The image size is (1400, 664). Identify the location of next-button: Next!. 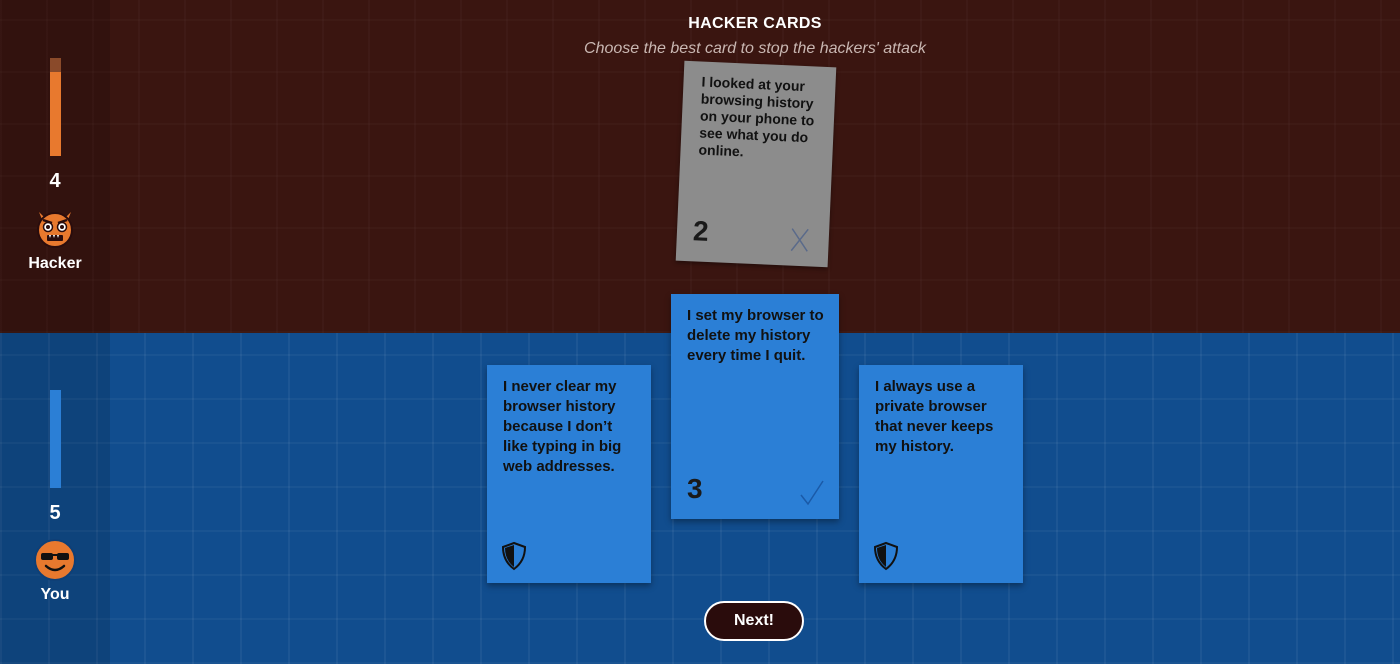
(754, 621).